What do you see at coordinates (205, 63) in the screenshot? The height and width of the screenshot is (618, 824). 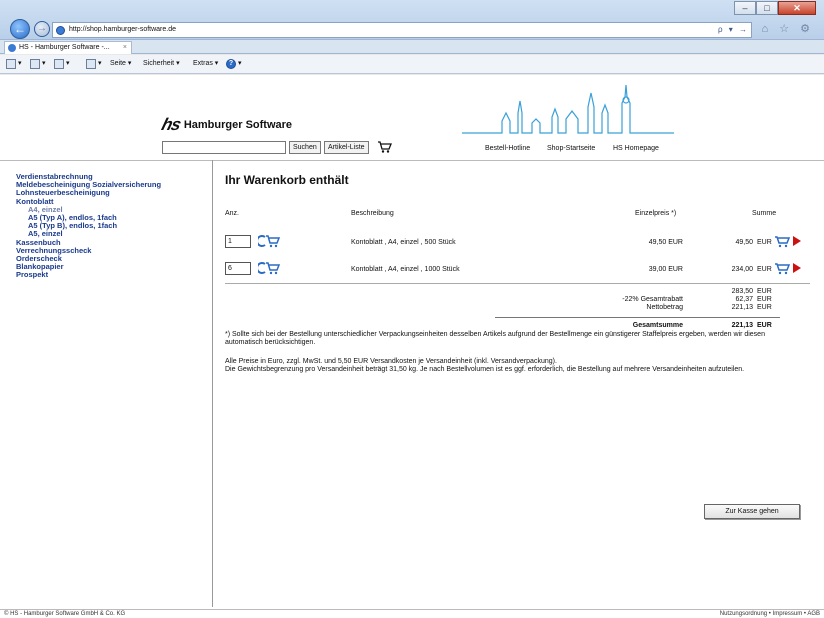 I see `extras-menu: Extras ▾` at bounding box center [205, 63].